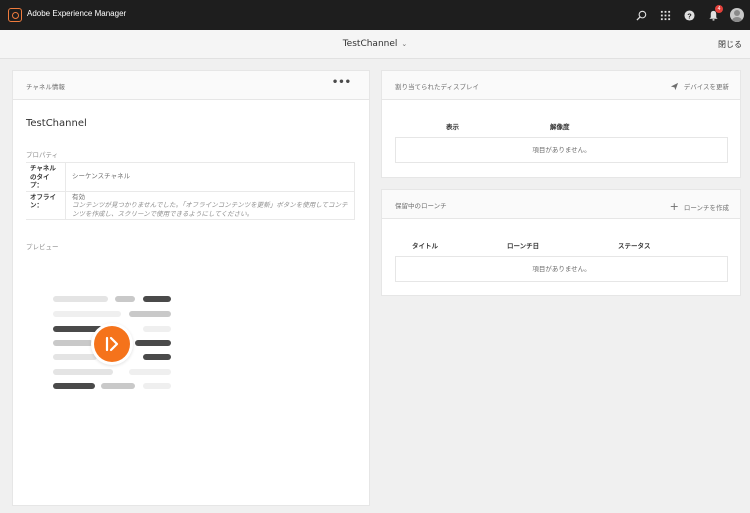 This screenshot has width=750, height=513. What do you see at coordinates (56, 123) in the screenshot?
I see `channel-name: TestChannel` at bounding box center [56, 123].